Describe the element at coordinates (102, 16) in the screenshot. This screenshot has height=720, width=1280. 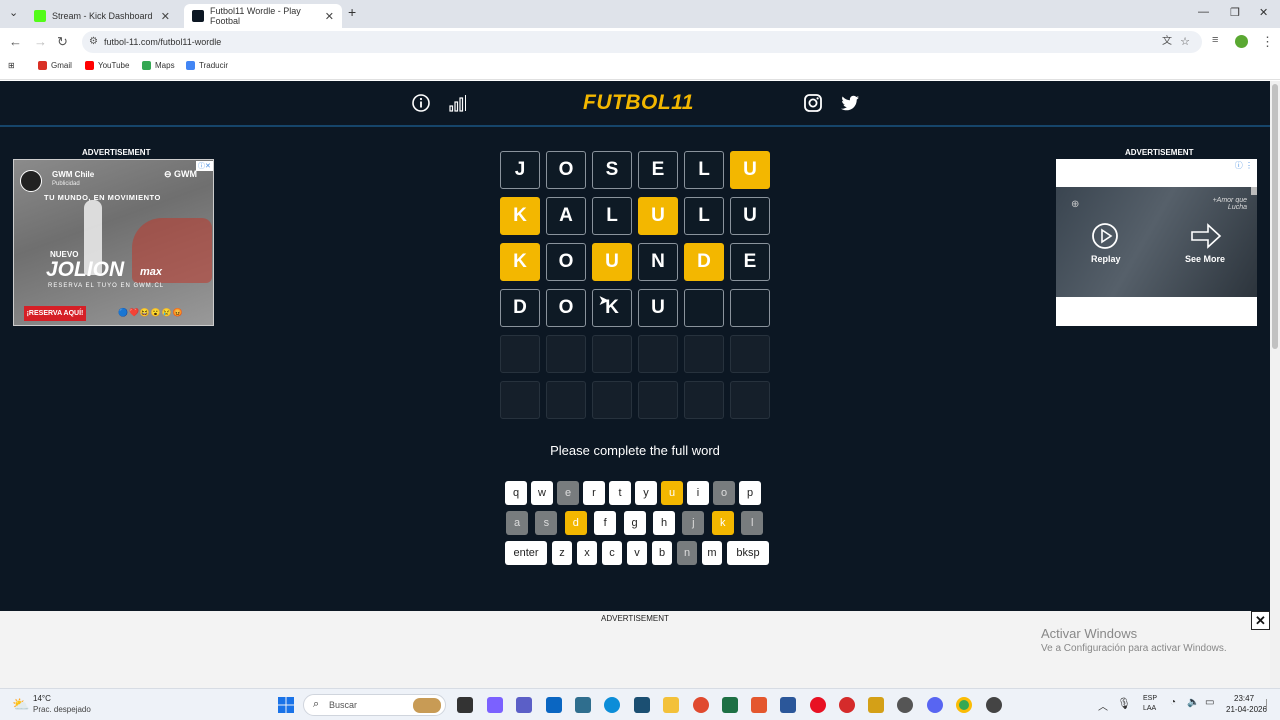
I see `tab-kick: Stream - Kick Dashboard ✕` at that location.